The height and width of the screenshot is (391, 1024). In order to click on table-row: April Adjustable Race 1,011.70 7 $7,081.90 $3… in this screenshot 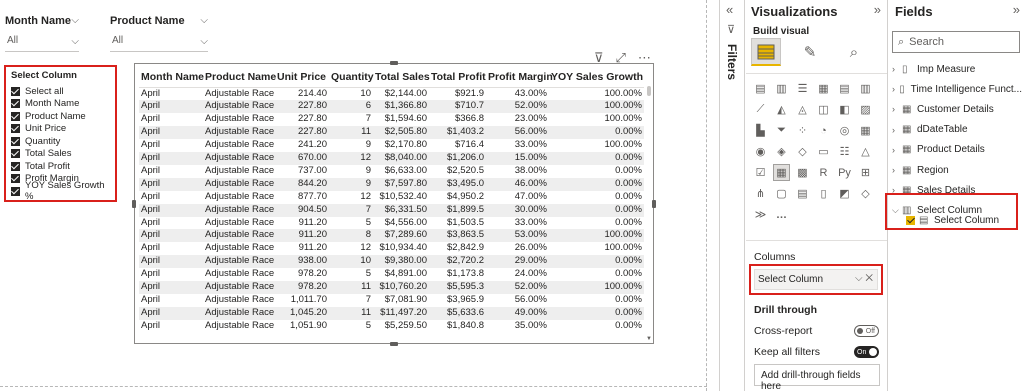, I will do `click(391, 300)`.